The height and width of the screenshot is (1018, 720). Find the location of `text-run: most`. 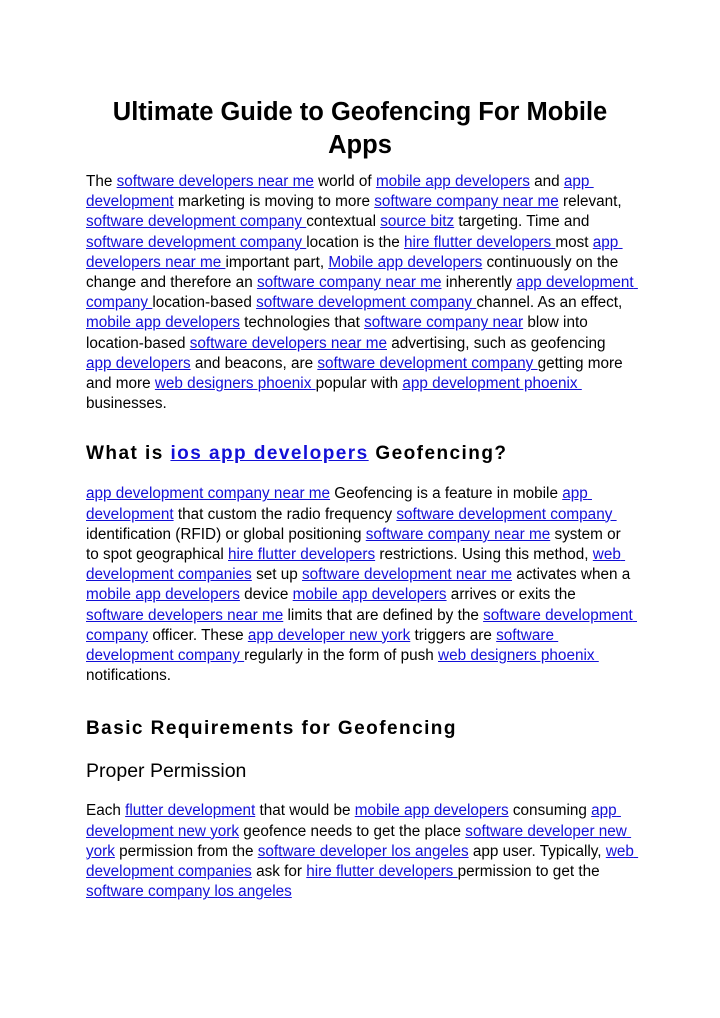

text-run: most is located at coordinates (574, 242).